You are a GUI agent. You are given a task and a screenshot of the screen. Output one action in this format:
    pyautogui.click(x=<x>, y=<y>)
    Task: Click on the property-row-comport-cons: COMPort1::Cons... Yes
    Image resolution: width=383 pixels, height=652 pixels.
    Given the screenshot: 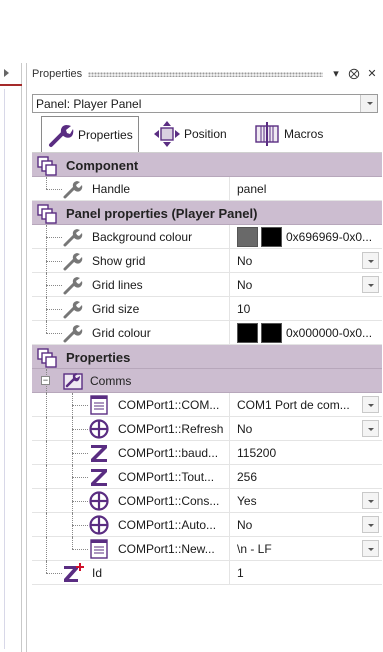 What is the action you would take?
    pyautogui.click(x=207, y=501)
    